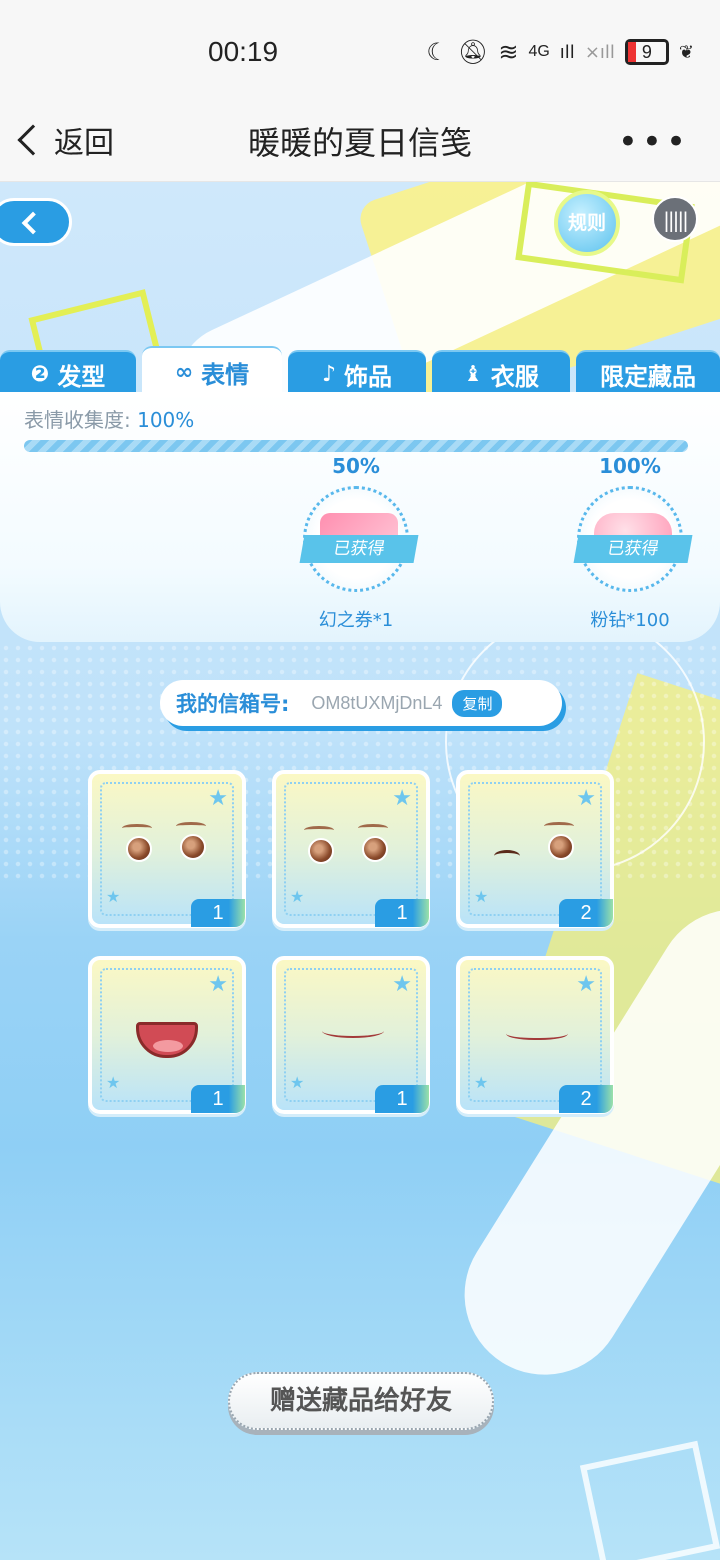 This screenshot has width=720, height=1560. I want to click on mailbox-code: OM8tUXMjDnL4, so click(377, 702).